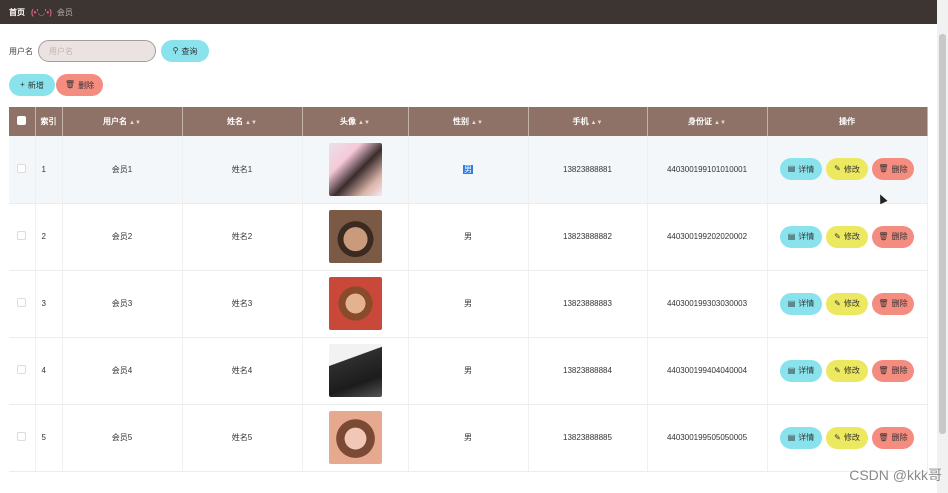 The image size is (948, 493). I want to click on col-gender: 性别 ▲▼, so click(468, 121).